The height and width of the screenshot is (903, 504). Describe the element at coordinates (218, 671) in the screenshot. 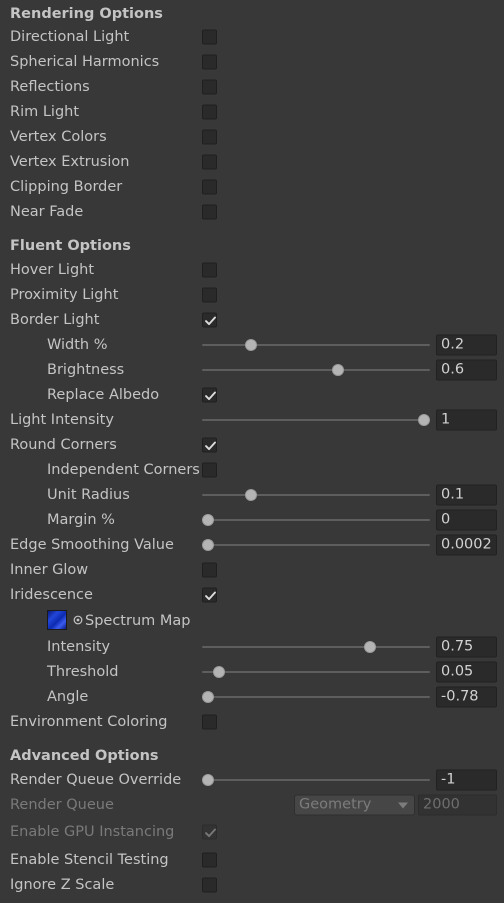

I see `threshold-slider-thumb` at that location.